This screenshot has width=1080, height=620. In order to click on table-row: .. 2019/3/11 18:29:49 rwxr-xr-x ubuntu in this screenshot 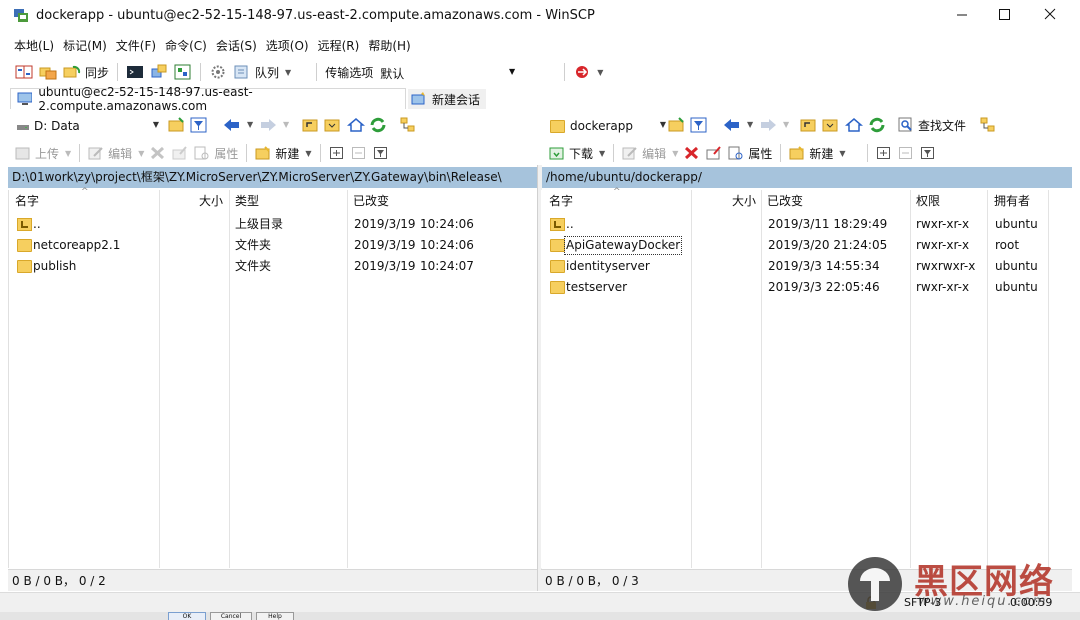, I will do `click(806, 224)`.